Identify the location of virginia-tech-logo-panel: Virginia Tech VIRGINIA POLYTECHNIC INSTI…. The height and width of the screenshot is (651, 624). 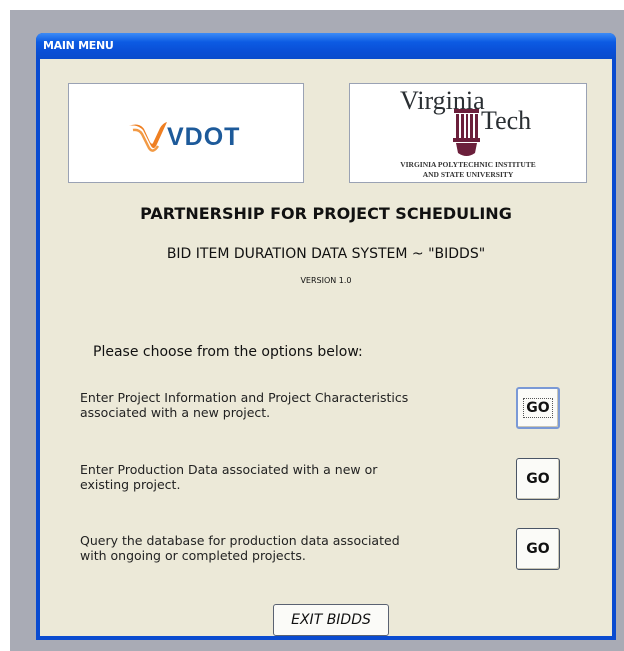
(468, 133).